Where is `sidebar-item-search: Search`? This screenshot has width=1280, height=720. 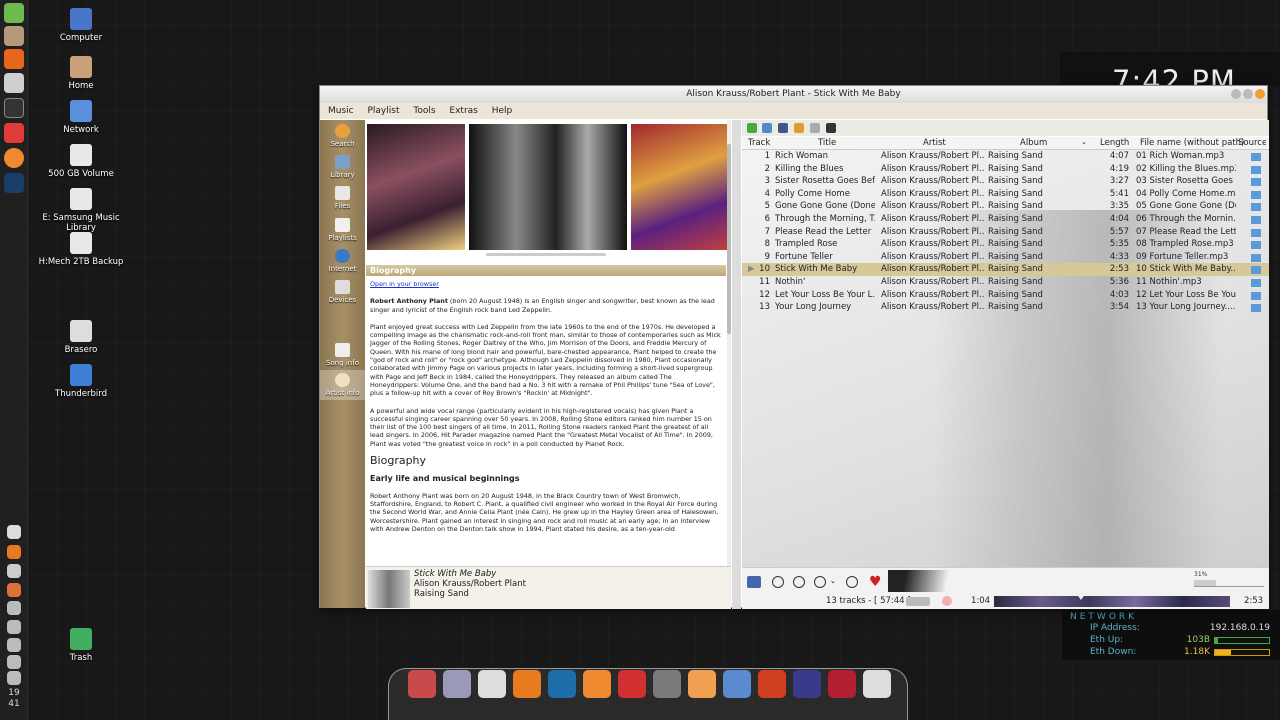 sidebar-item-search: Search is located at coordinates (342, 136).